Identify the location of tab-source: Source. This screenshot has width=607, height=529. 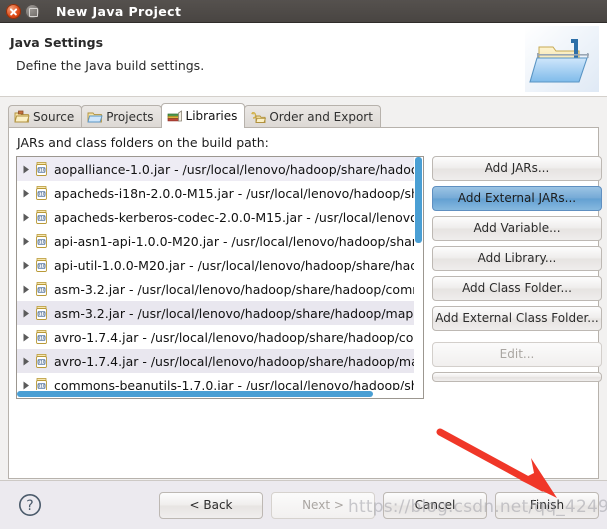
(45, 116).